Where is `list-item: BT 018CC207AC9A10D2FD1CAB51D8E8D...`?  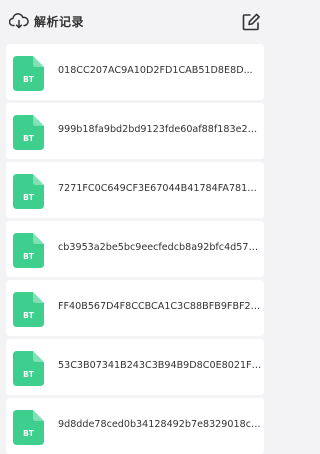
list-item: BT 018CC207AC9A10D2FD1CAB51D8E8D... is located at coordinates (135, 72).